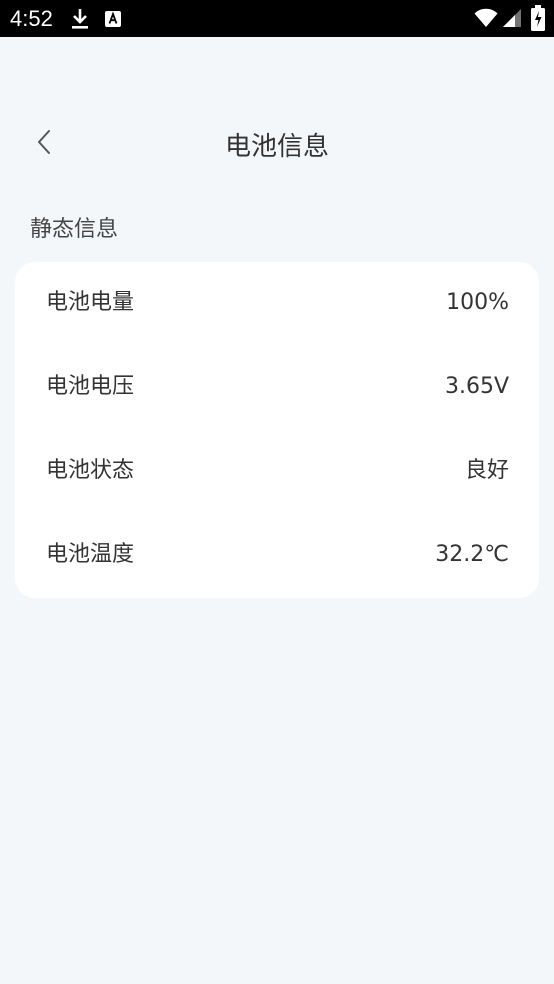 The width and height of the screenshot is (554, 984). What do you see at coordinates (277, 18) in the screenshot?
I see `status-bar: 4:52` at bounding box center [277, 18].